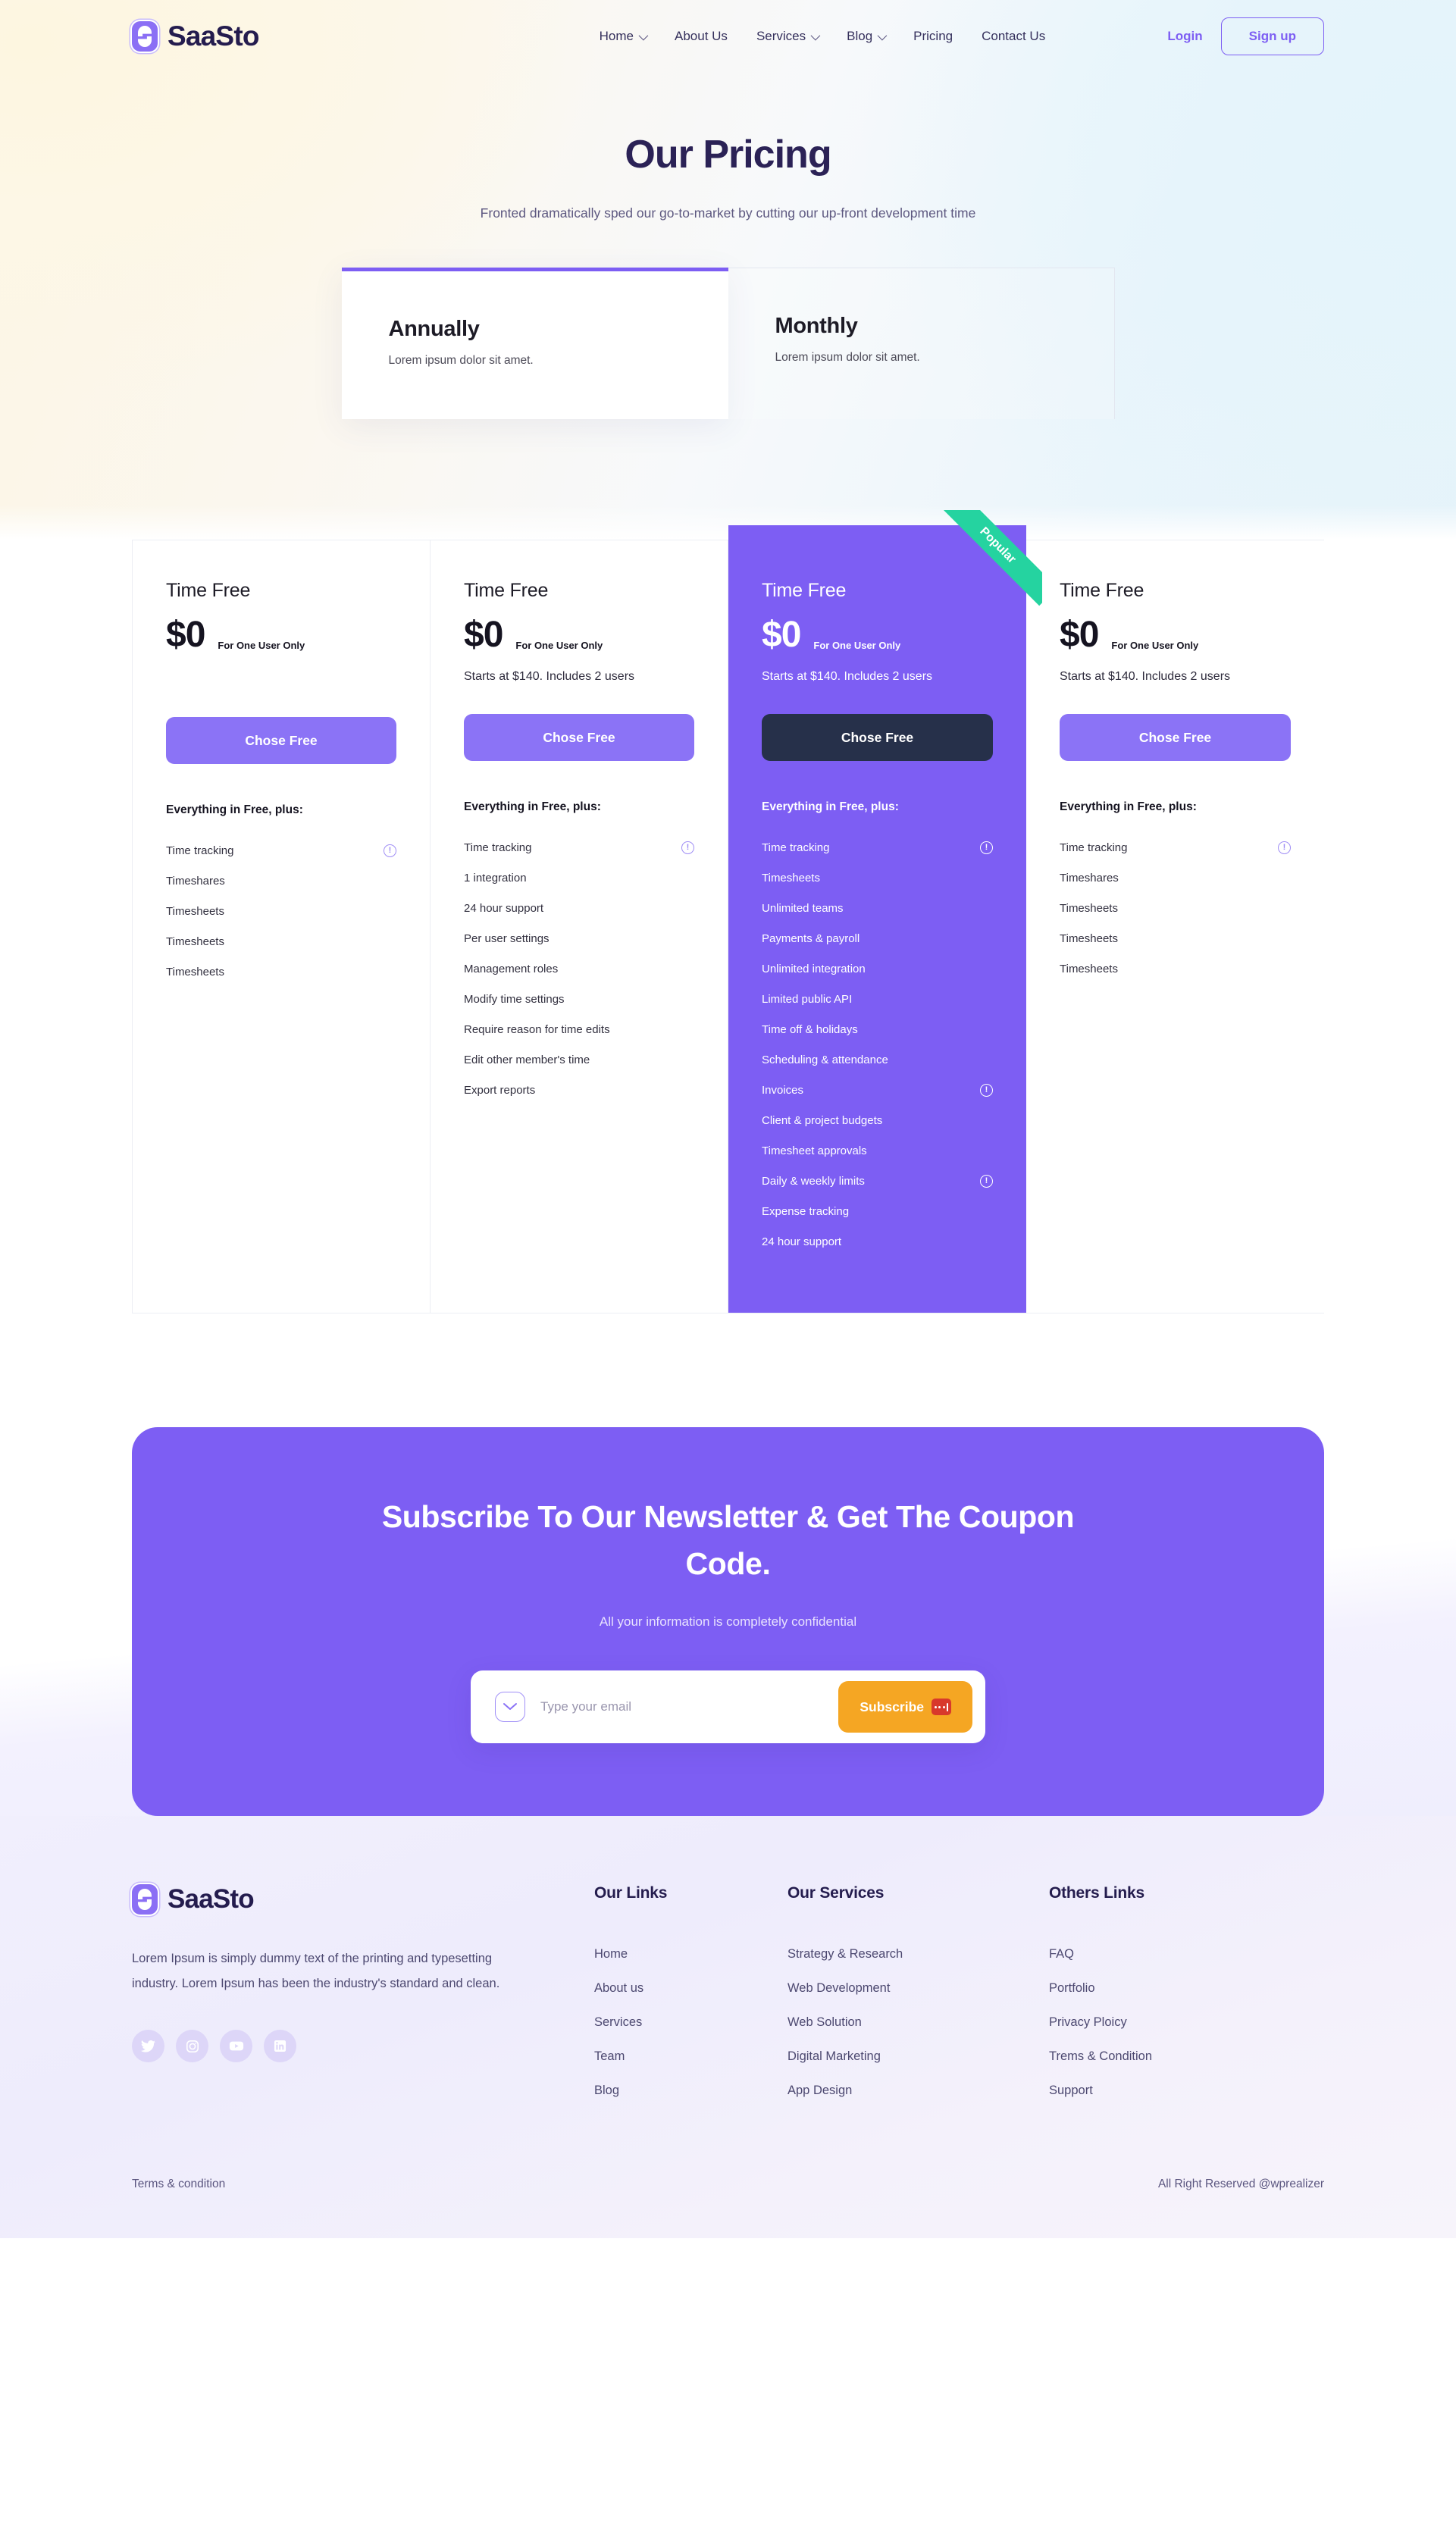 The image size is (1456, 2533). What do you see at coordinates (148, 2046) in the screenshot?
I see `twitter-icon` at bounding box center [148, 2046].